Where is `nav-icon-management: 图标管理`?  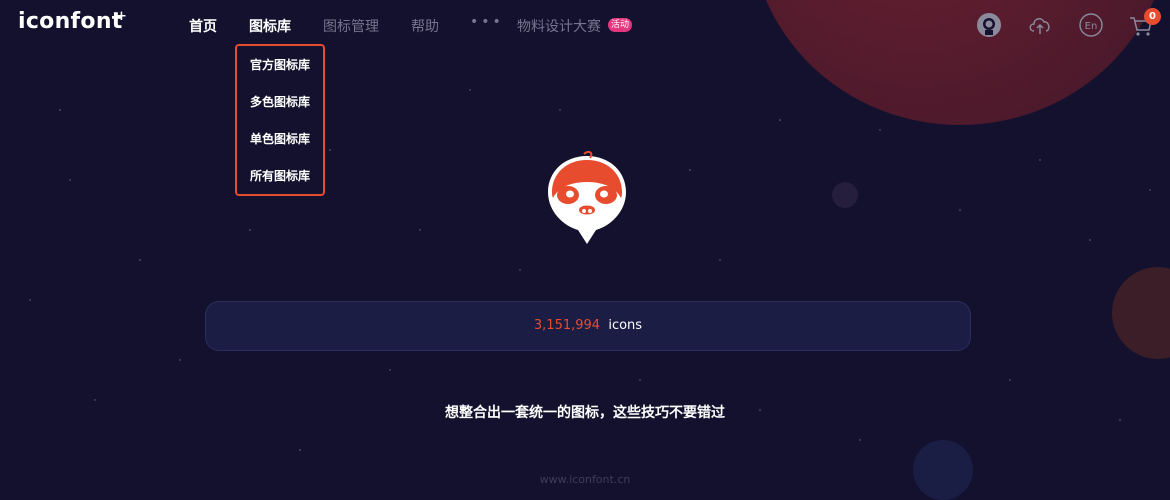 nav-icon-management: 图标管理 is located at coordinates (351, 26).